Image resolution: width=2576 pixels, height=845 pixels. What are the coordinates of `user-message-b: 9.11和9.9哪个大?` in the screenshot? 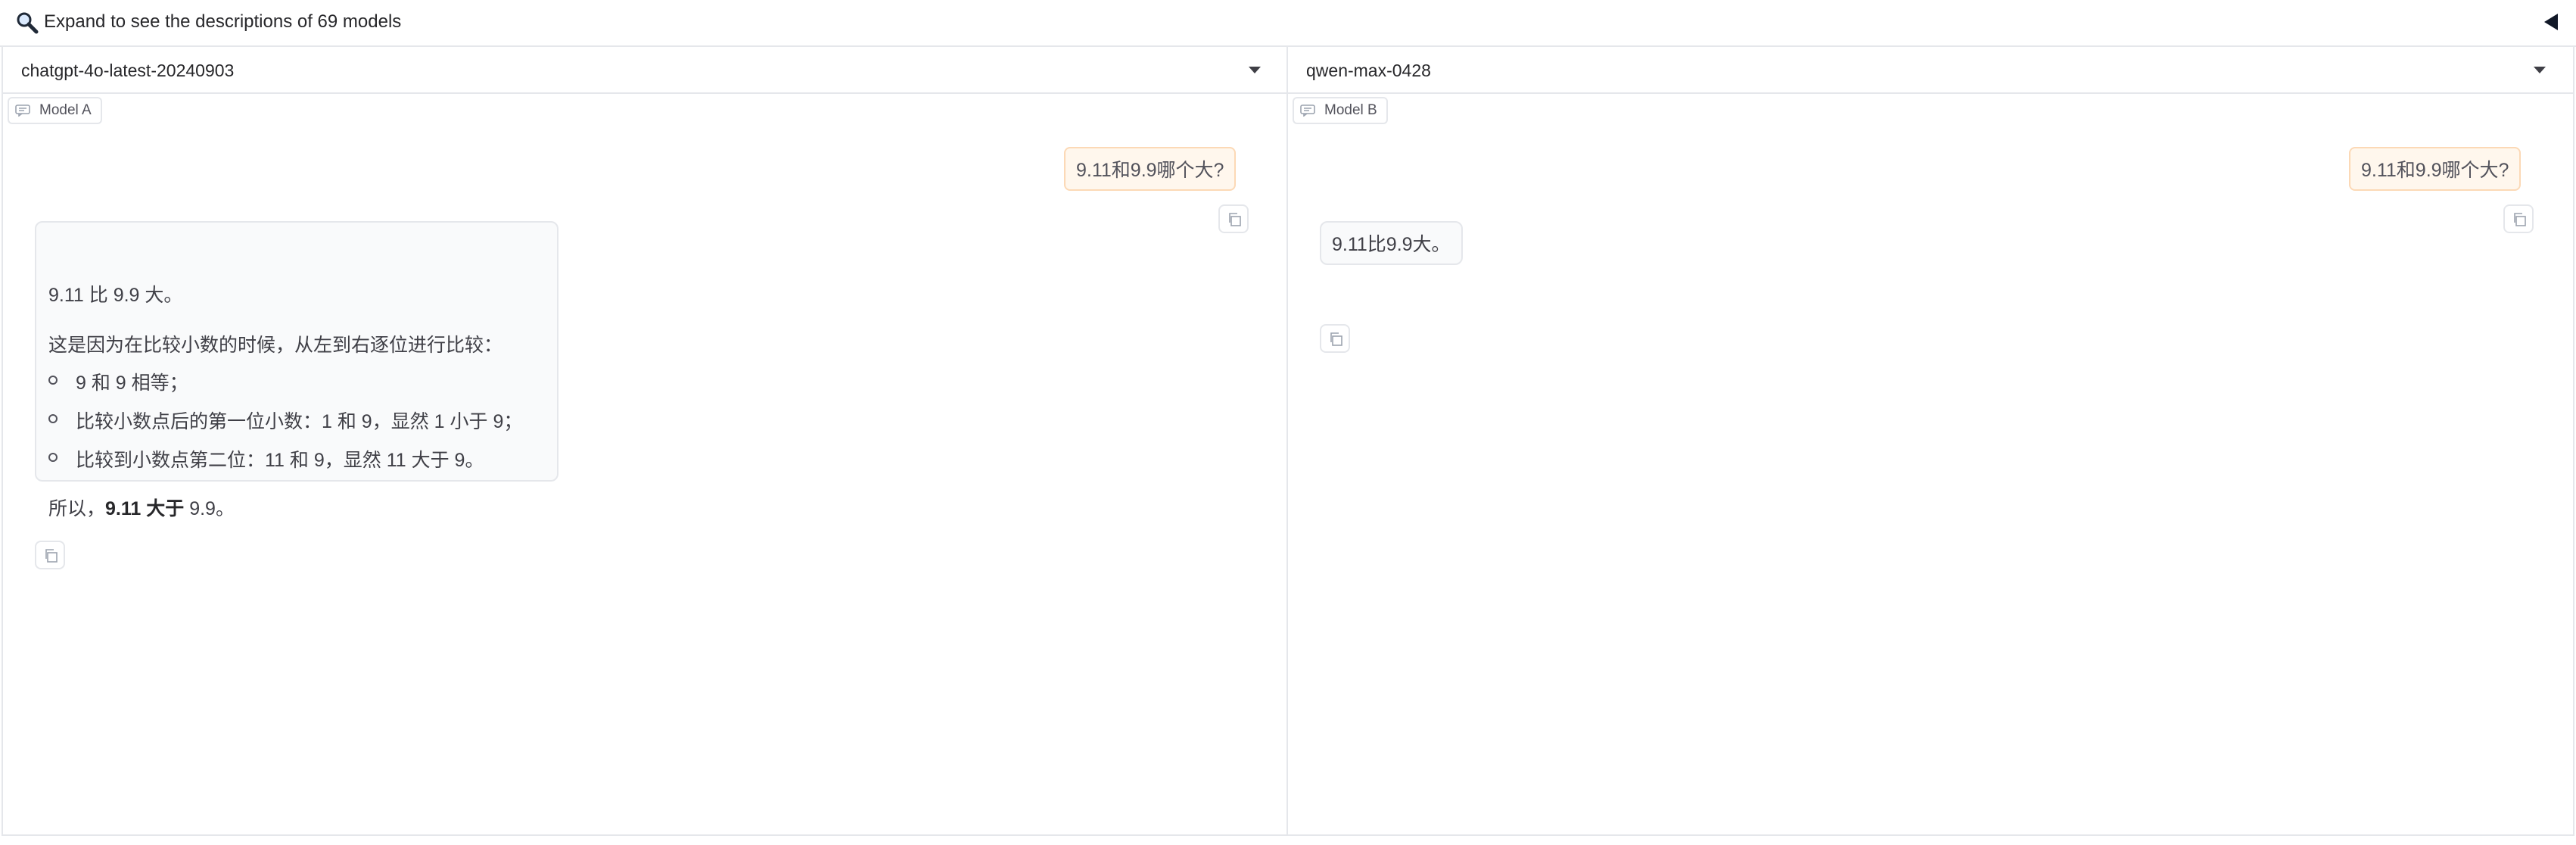 It's located at (2435, 169).